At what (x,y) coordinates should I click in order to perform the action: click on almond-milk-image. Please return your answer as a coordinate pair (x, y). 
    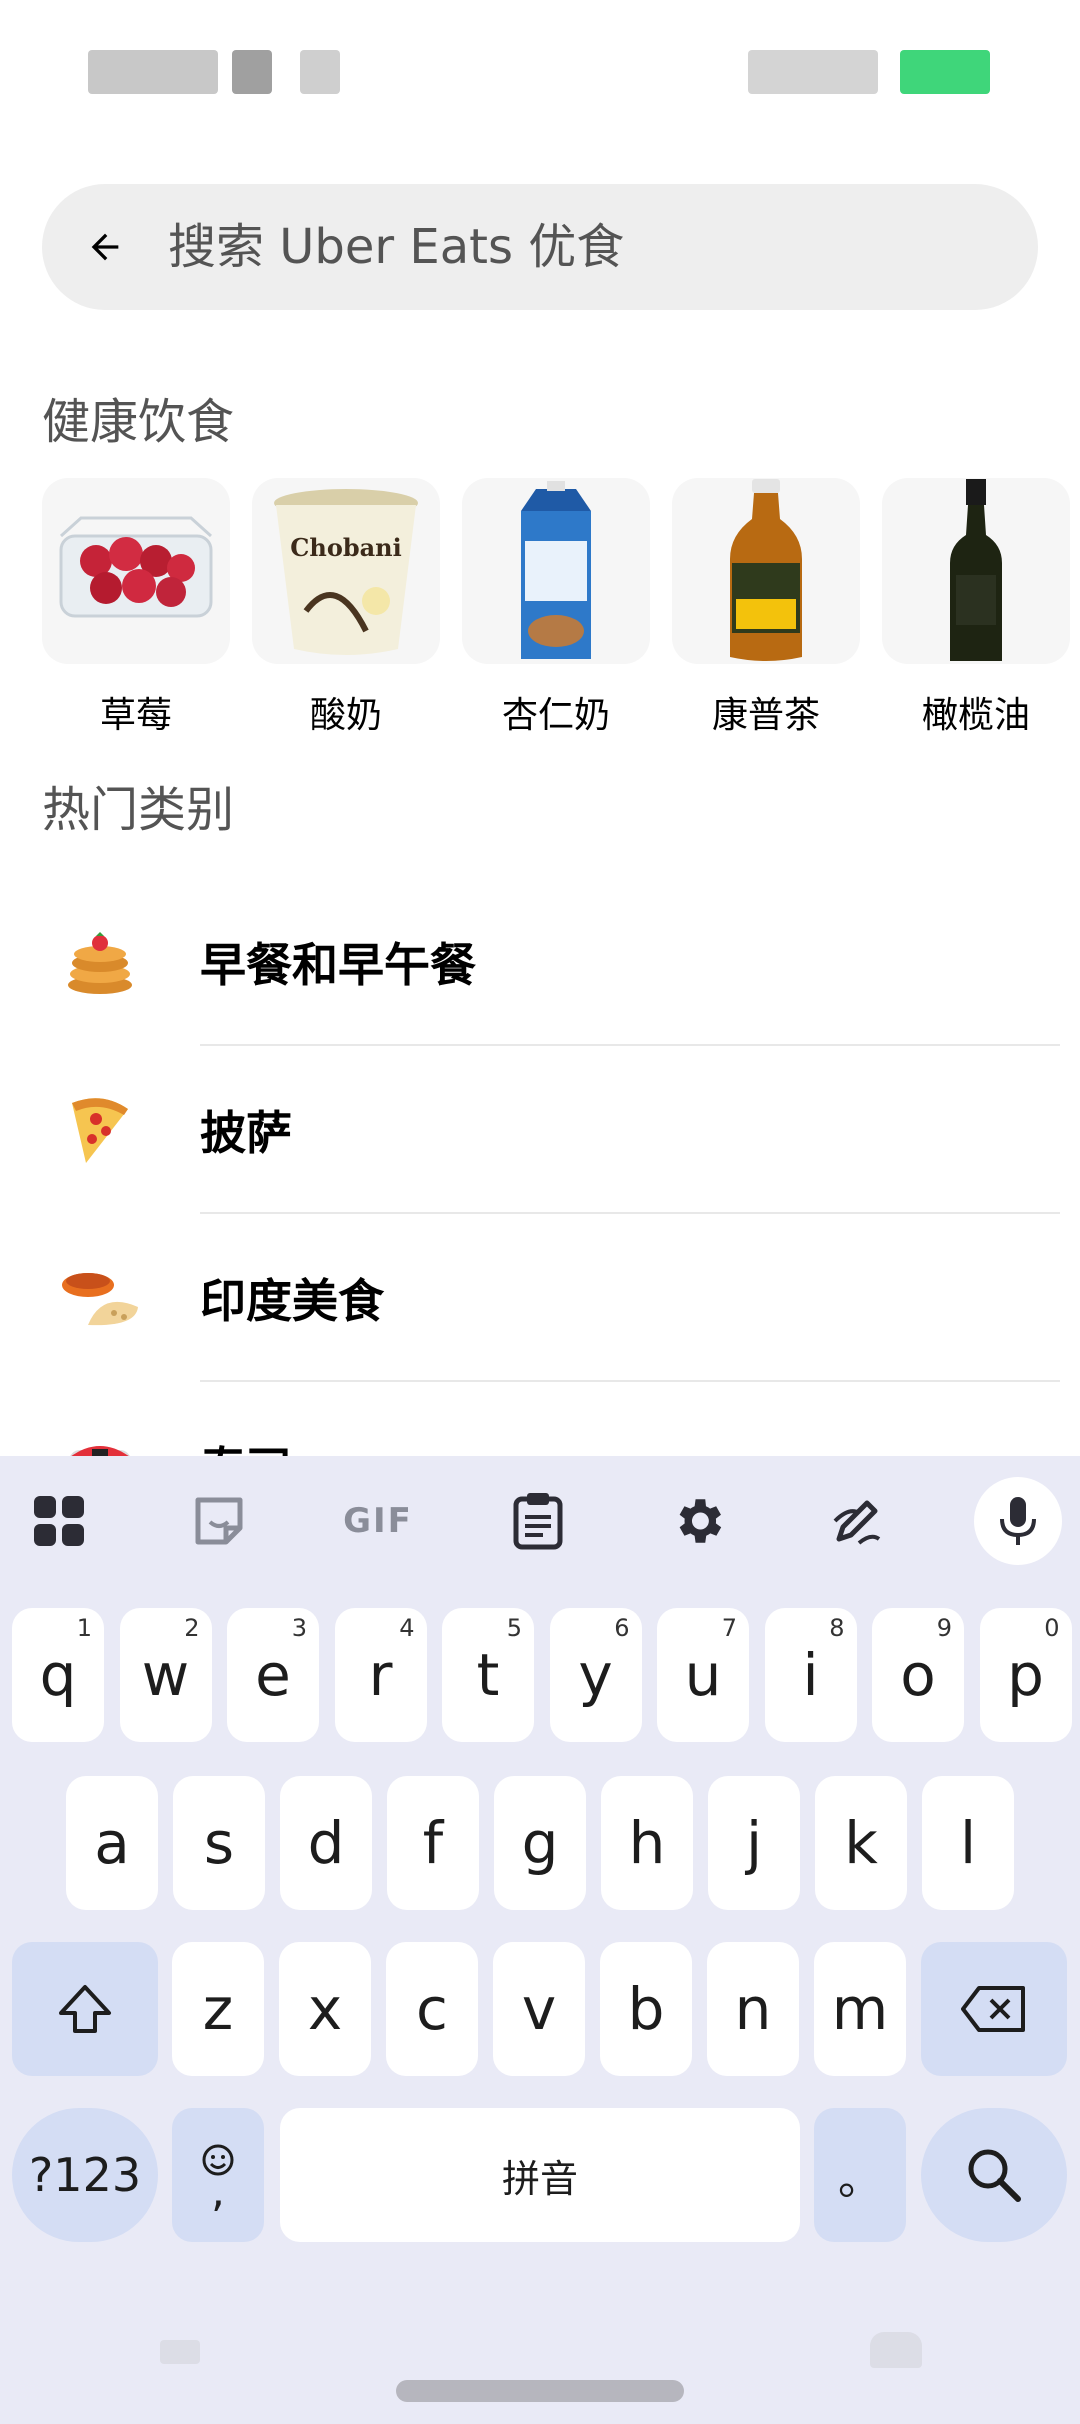
    Looking at the image, I should click on (556, 571).